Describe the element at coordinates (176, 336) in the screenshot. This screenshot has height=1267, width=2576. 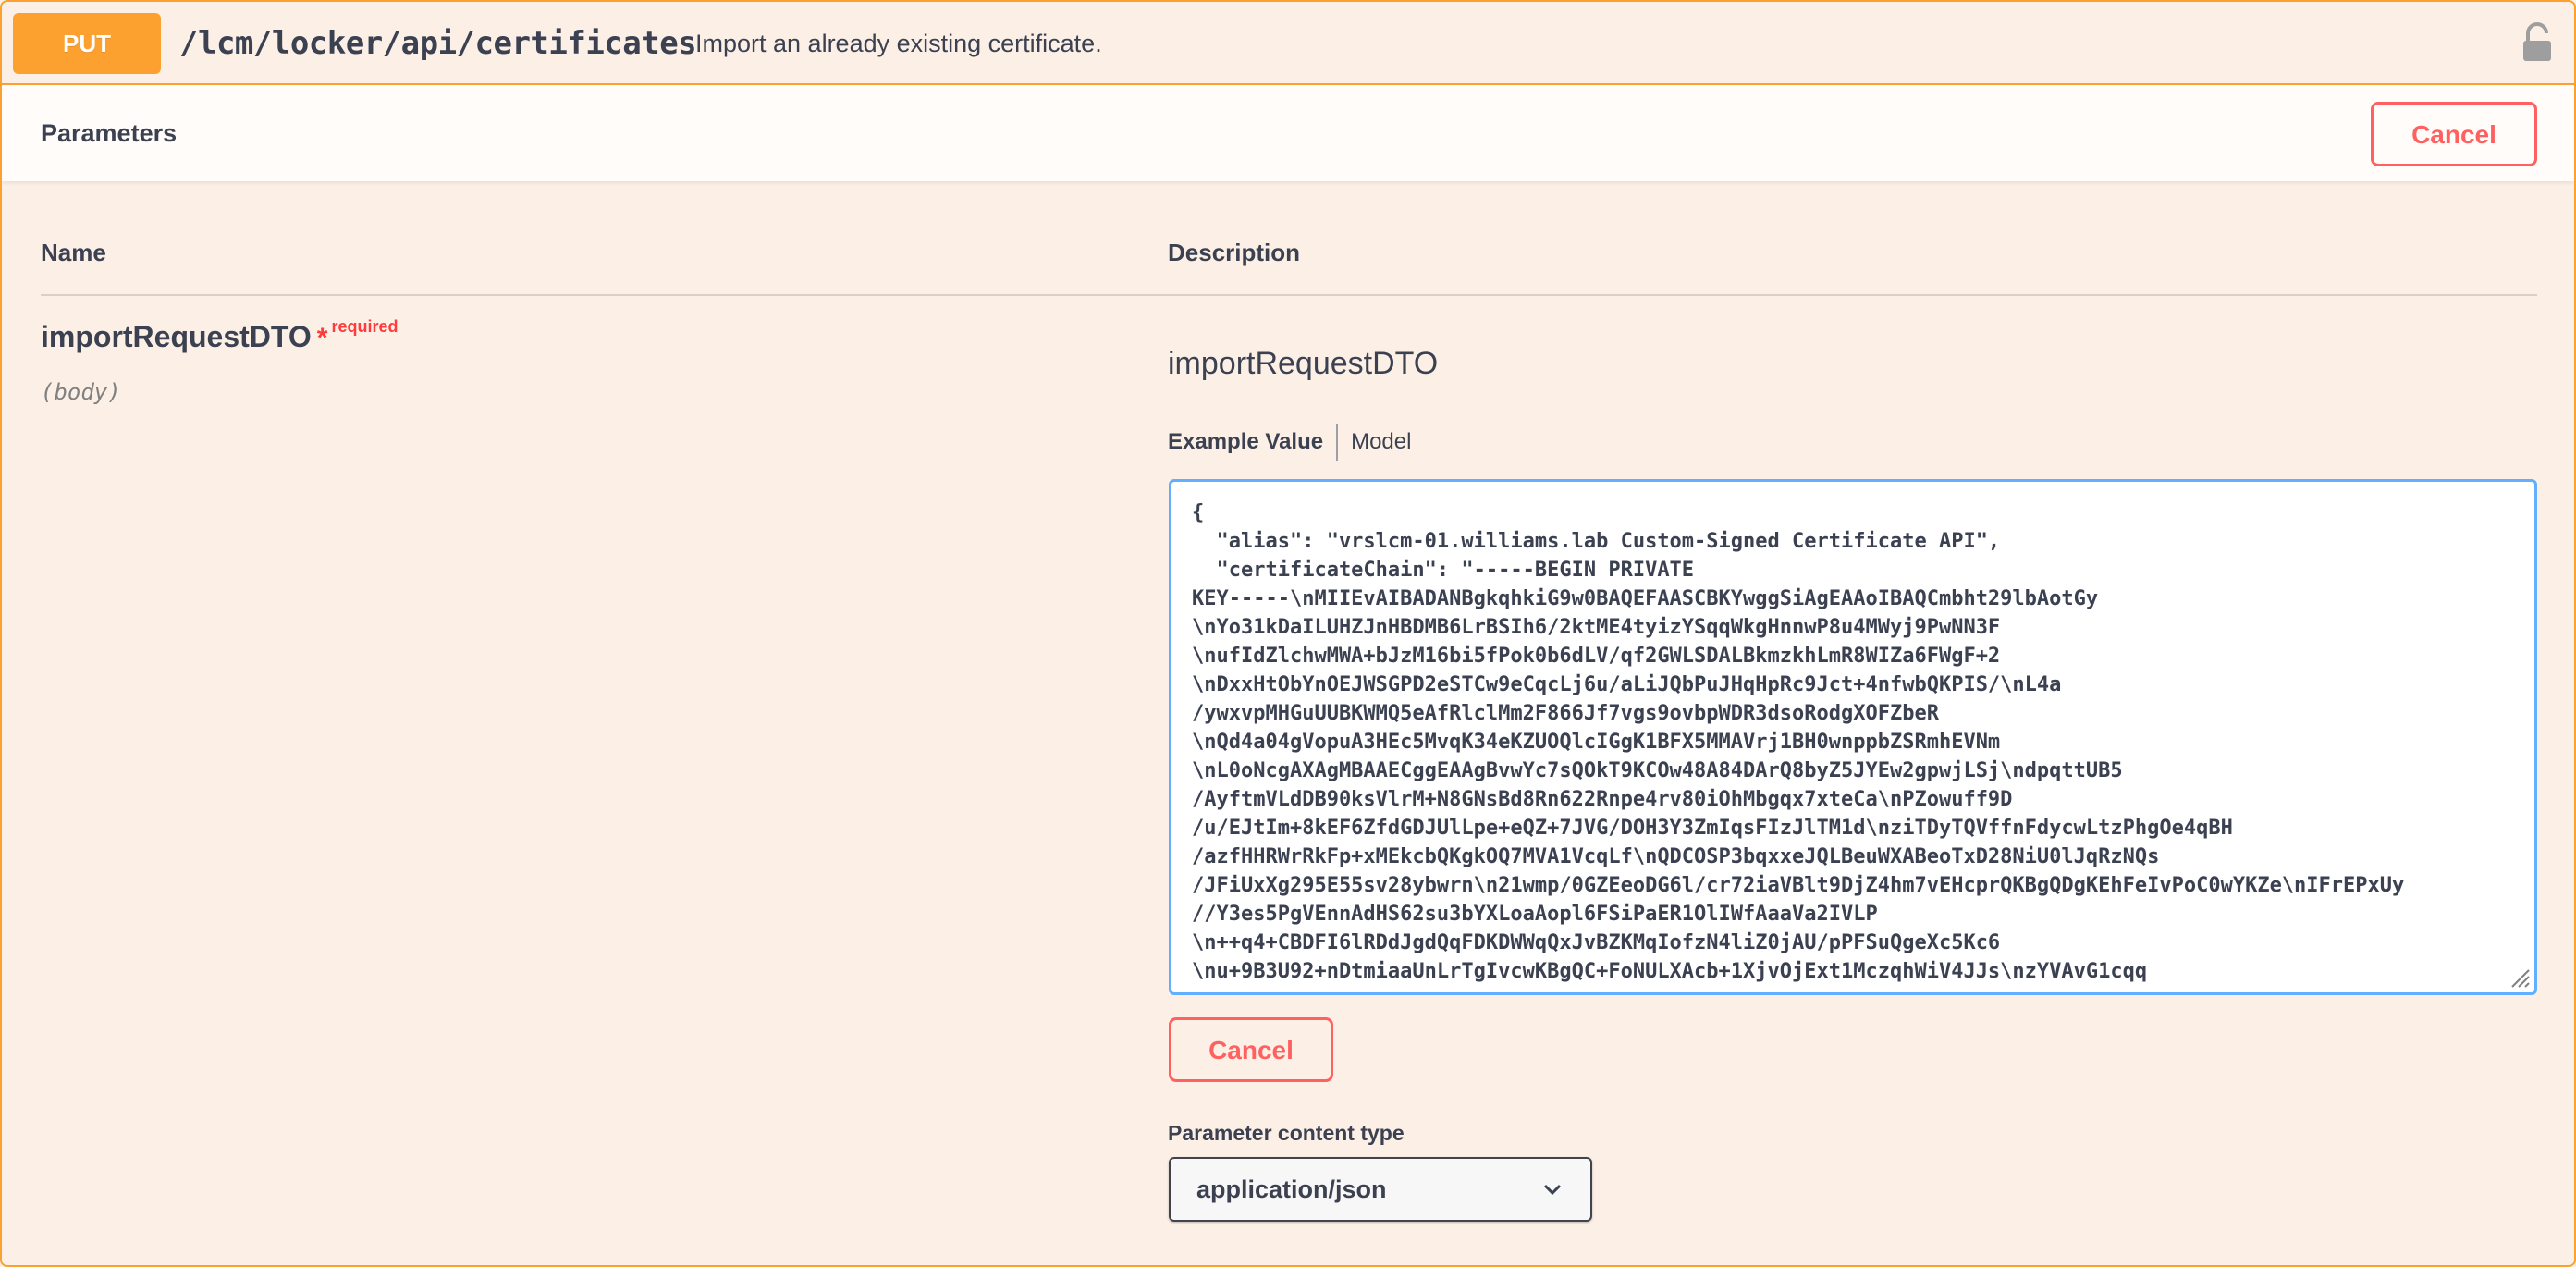
I see `parameter-name-text: importRequestDTO` at that location.